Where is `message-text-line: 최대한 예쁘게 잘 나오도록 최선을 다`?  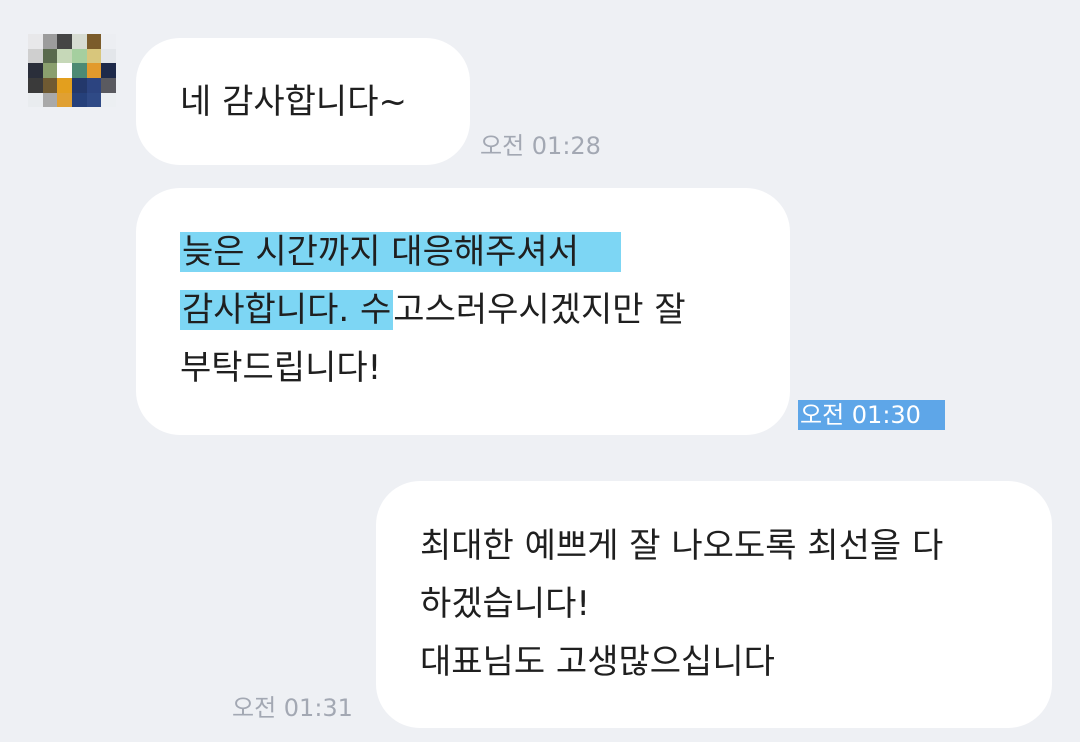 message-text-line: 최대한 예쁘게 잘 나오도록 최선을 다 is located at coordinates (681, 546).